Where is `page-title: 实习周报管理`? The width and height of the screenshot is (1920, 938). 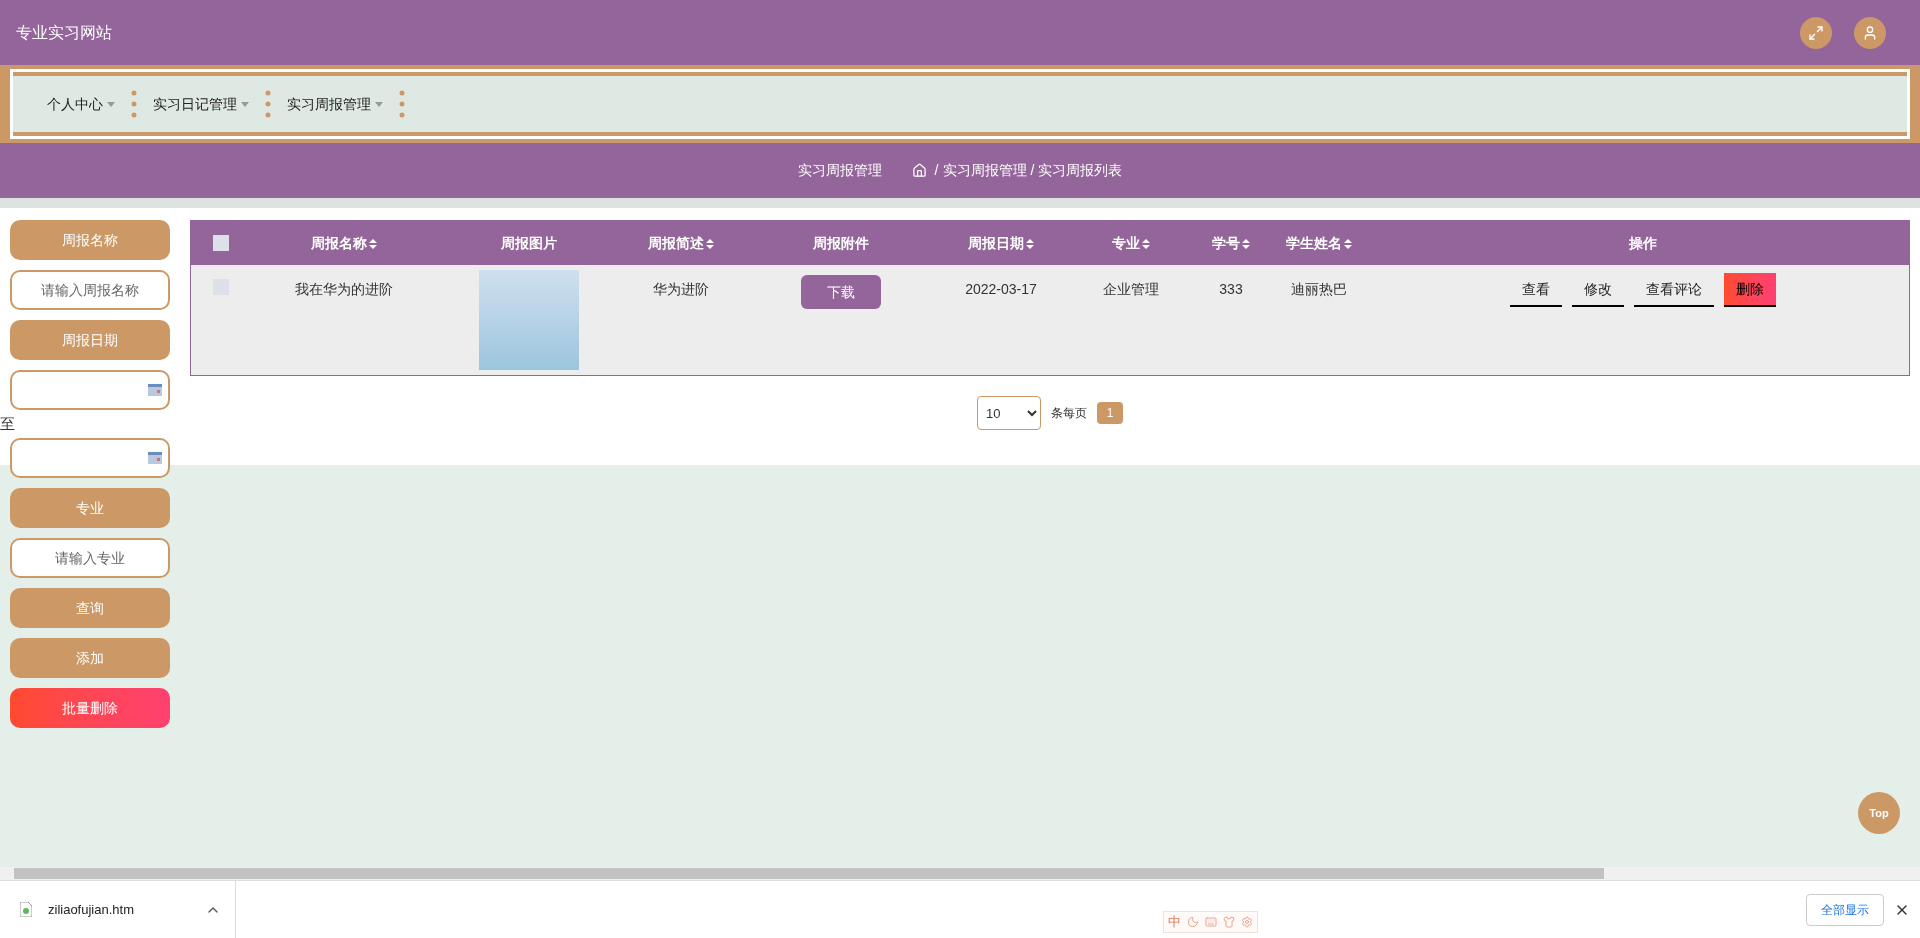 page-title: 实习周报管理 is located at coordinates (839, 170).